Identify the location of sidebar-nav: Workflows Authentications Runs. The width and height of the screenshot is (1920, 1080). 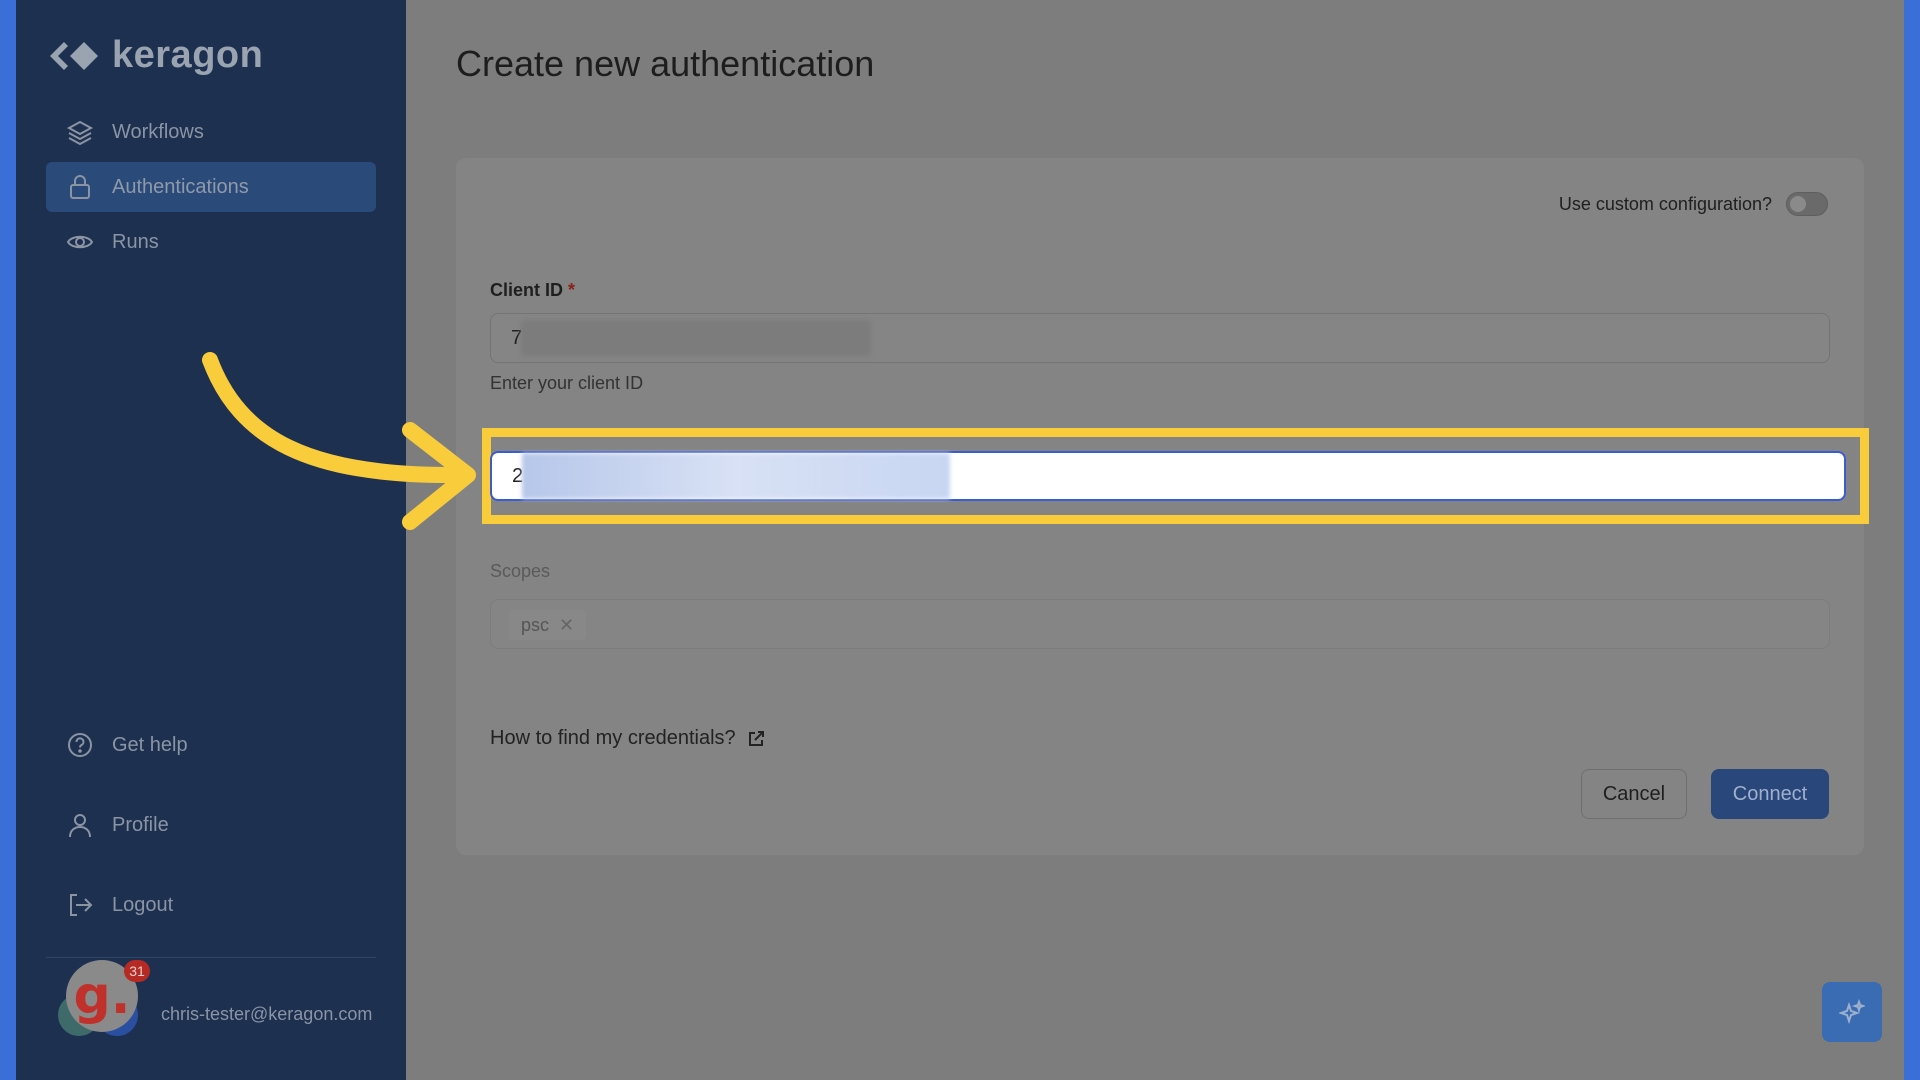
(211, 189).